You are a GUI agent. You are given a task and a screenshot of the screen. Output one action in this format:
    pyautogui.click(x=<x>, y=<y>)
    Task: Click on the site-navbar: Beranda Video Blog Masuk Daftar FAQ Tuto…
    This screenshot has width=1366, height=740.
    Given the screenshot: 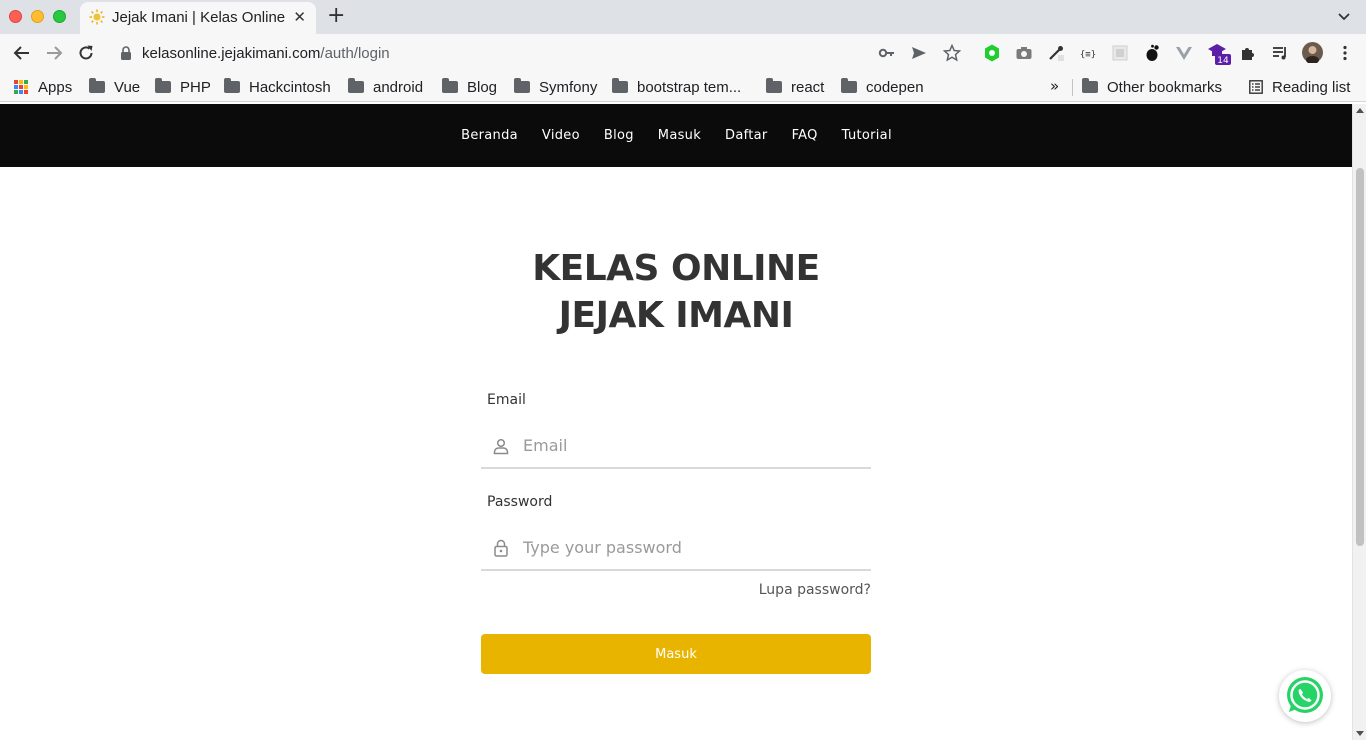 What is the action you would take?
    pyautogui.click(x=676, y=135)
    